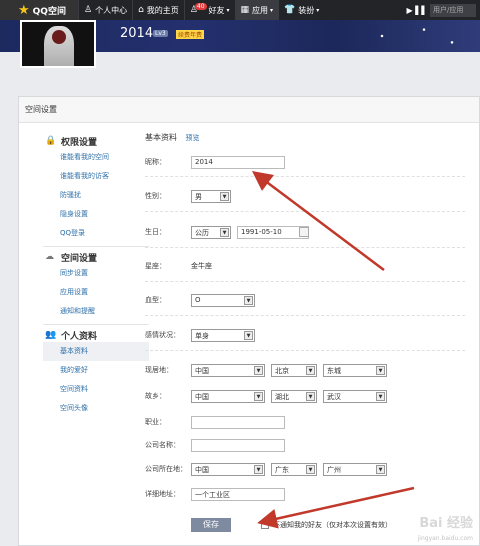 This screenshot has width=480, height=546. I want to click on notify-checkbox, so click(265, 525).